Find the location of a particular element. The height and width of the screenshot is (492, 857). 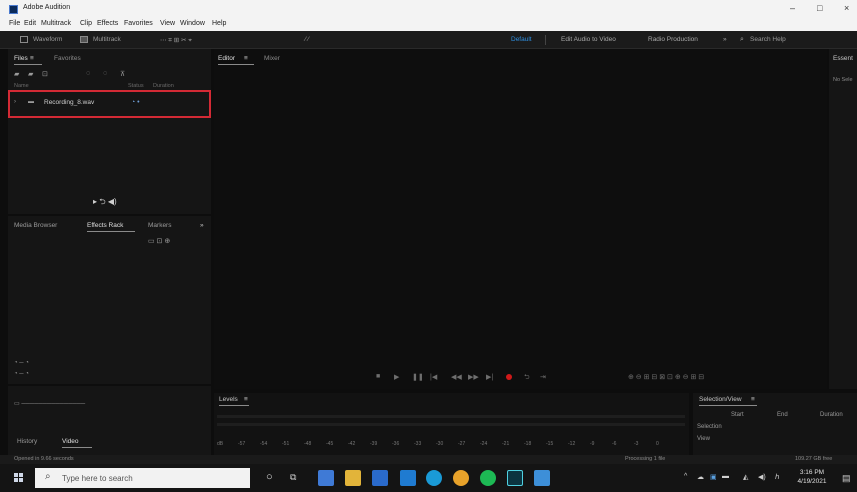

chrome-icon is located at coordinates (461, 478).